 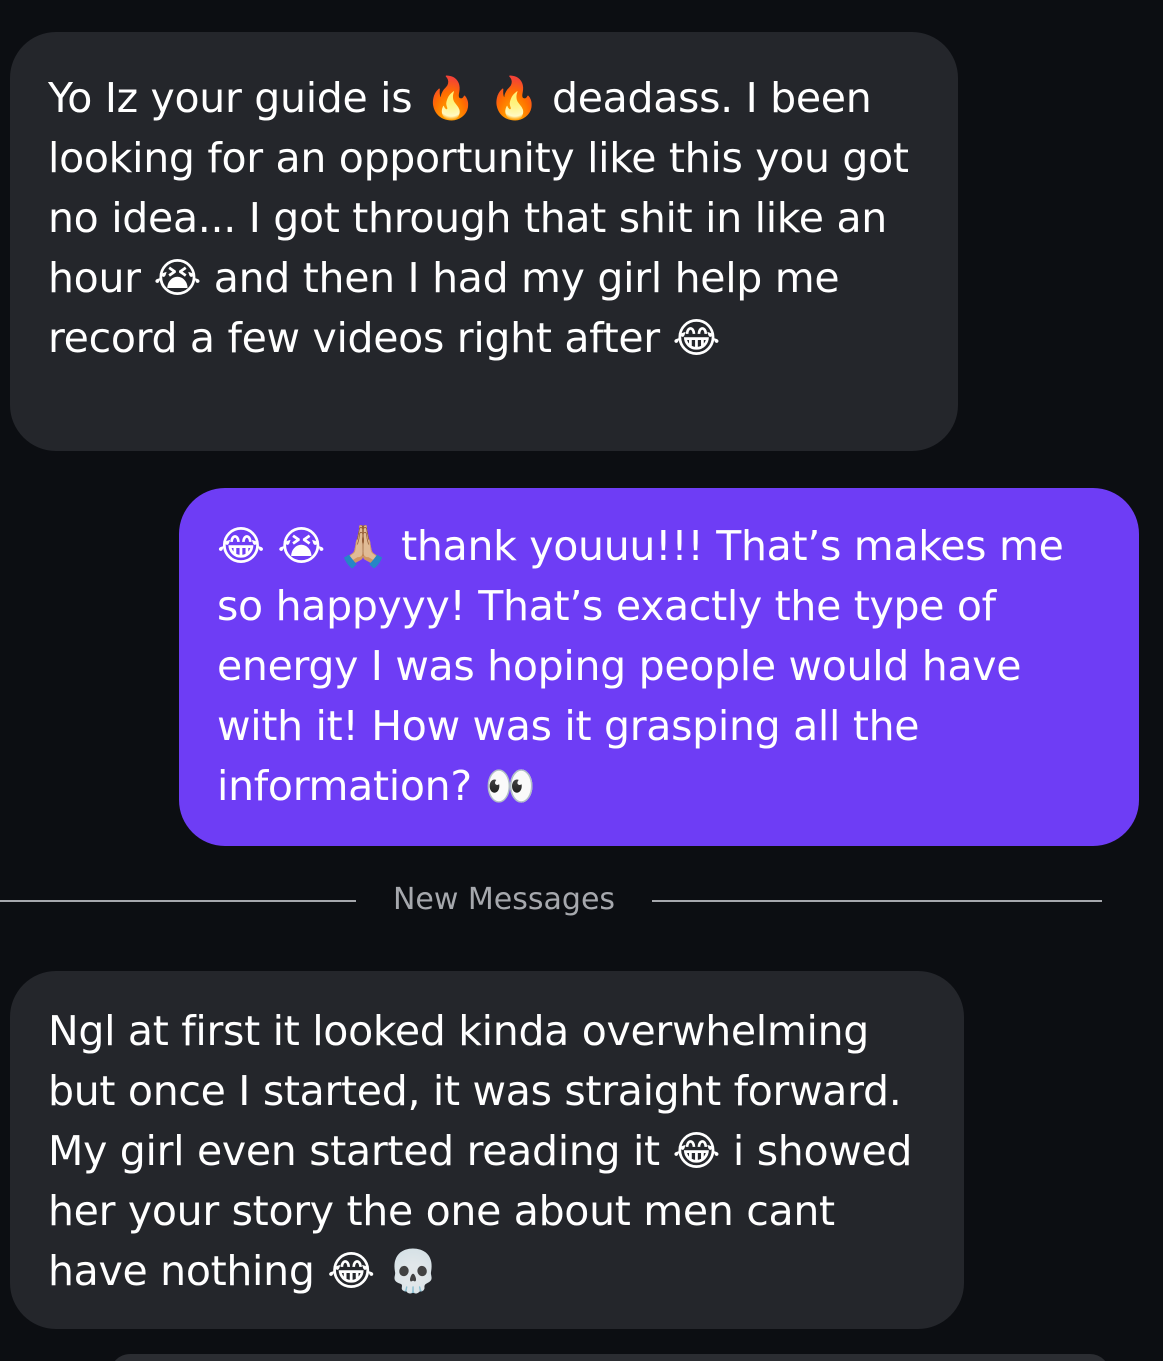 I want to click on new-messages-divider-label: New Messages, so click(x=504, y=899).